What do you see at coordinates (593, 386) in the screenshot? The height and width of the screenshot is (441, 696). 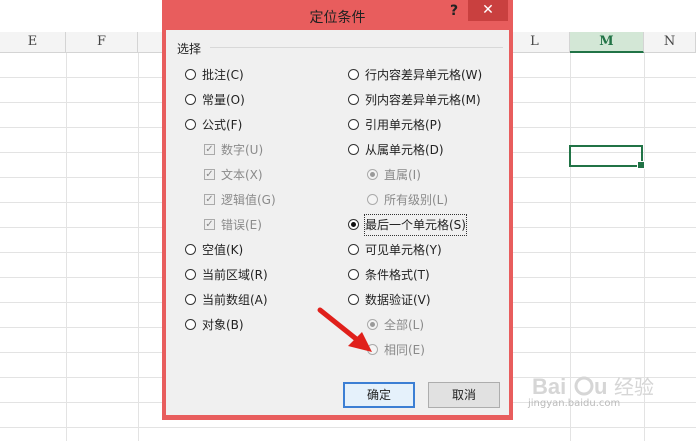 I see `baidu-watermark-logo: Bai u 经验` at bounding box center [593, 386].